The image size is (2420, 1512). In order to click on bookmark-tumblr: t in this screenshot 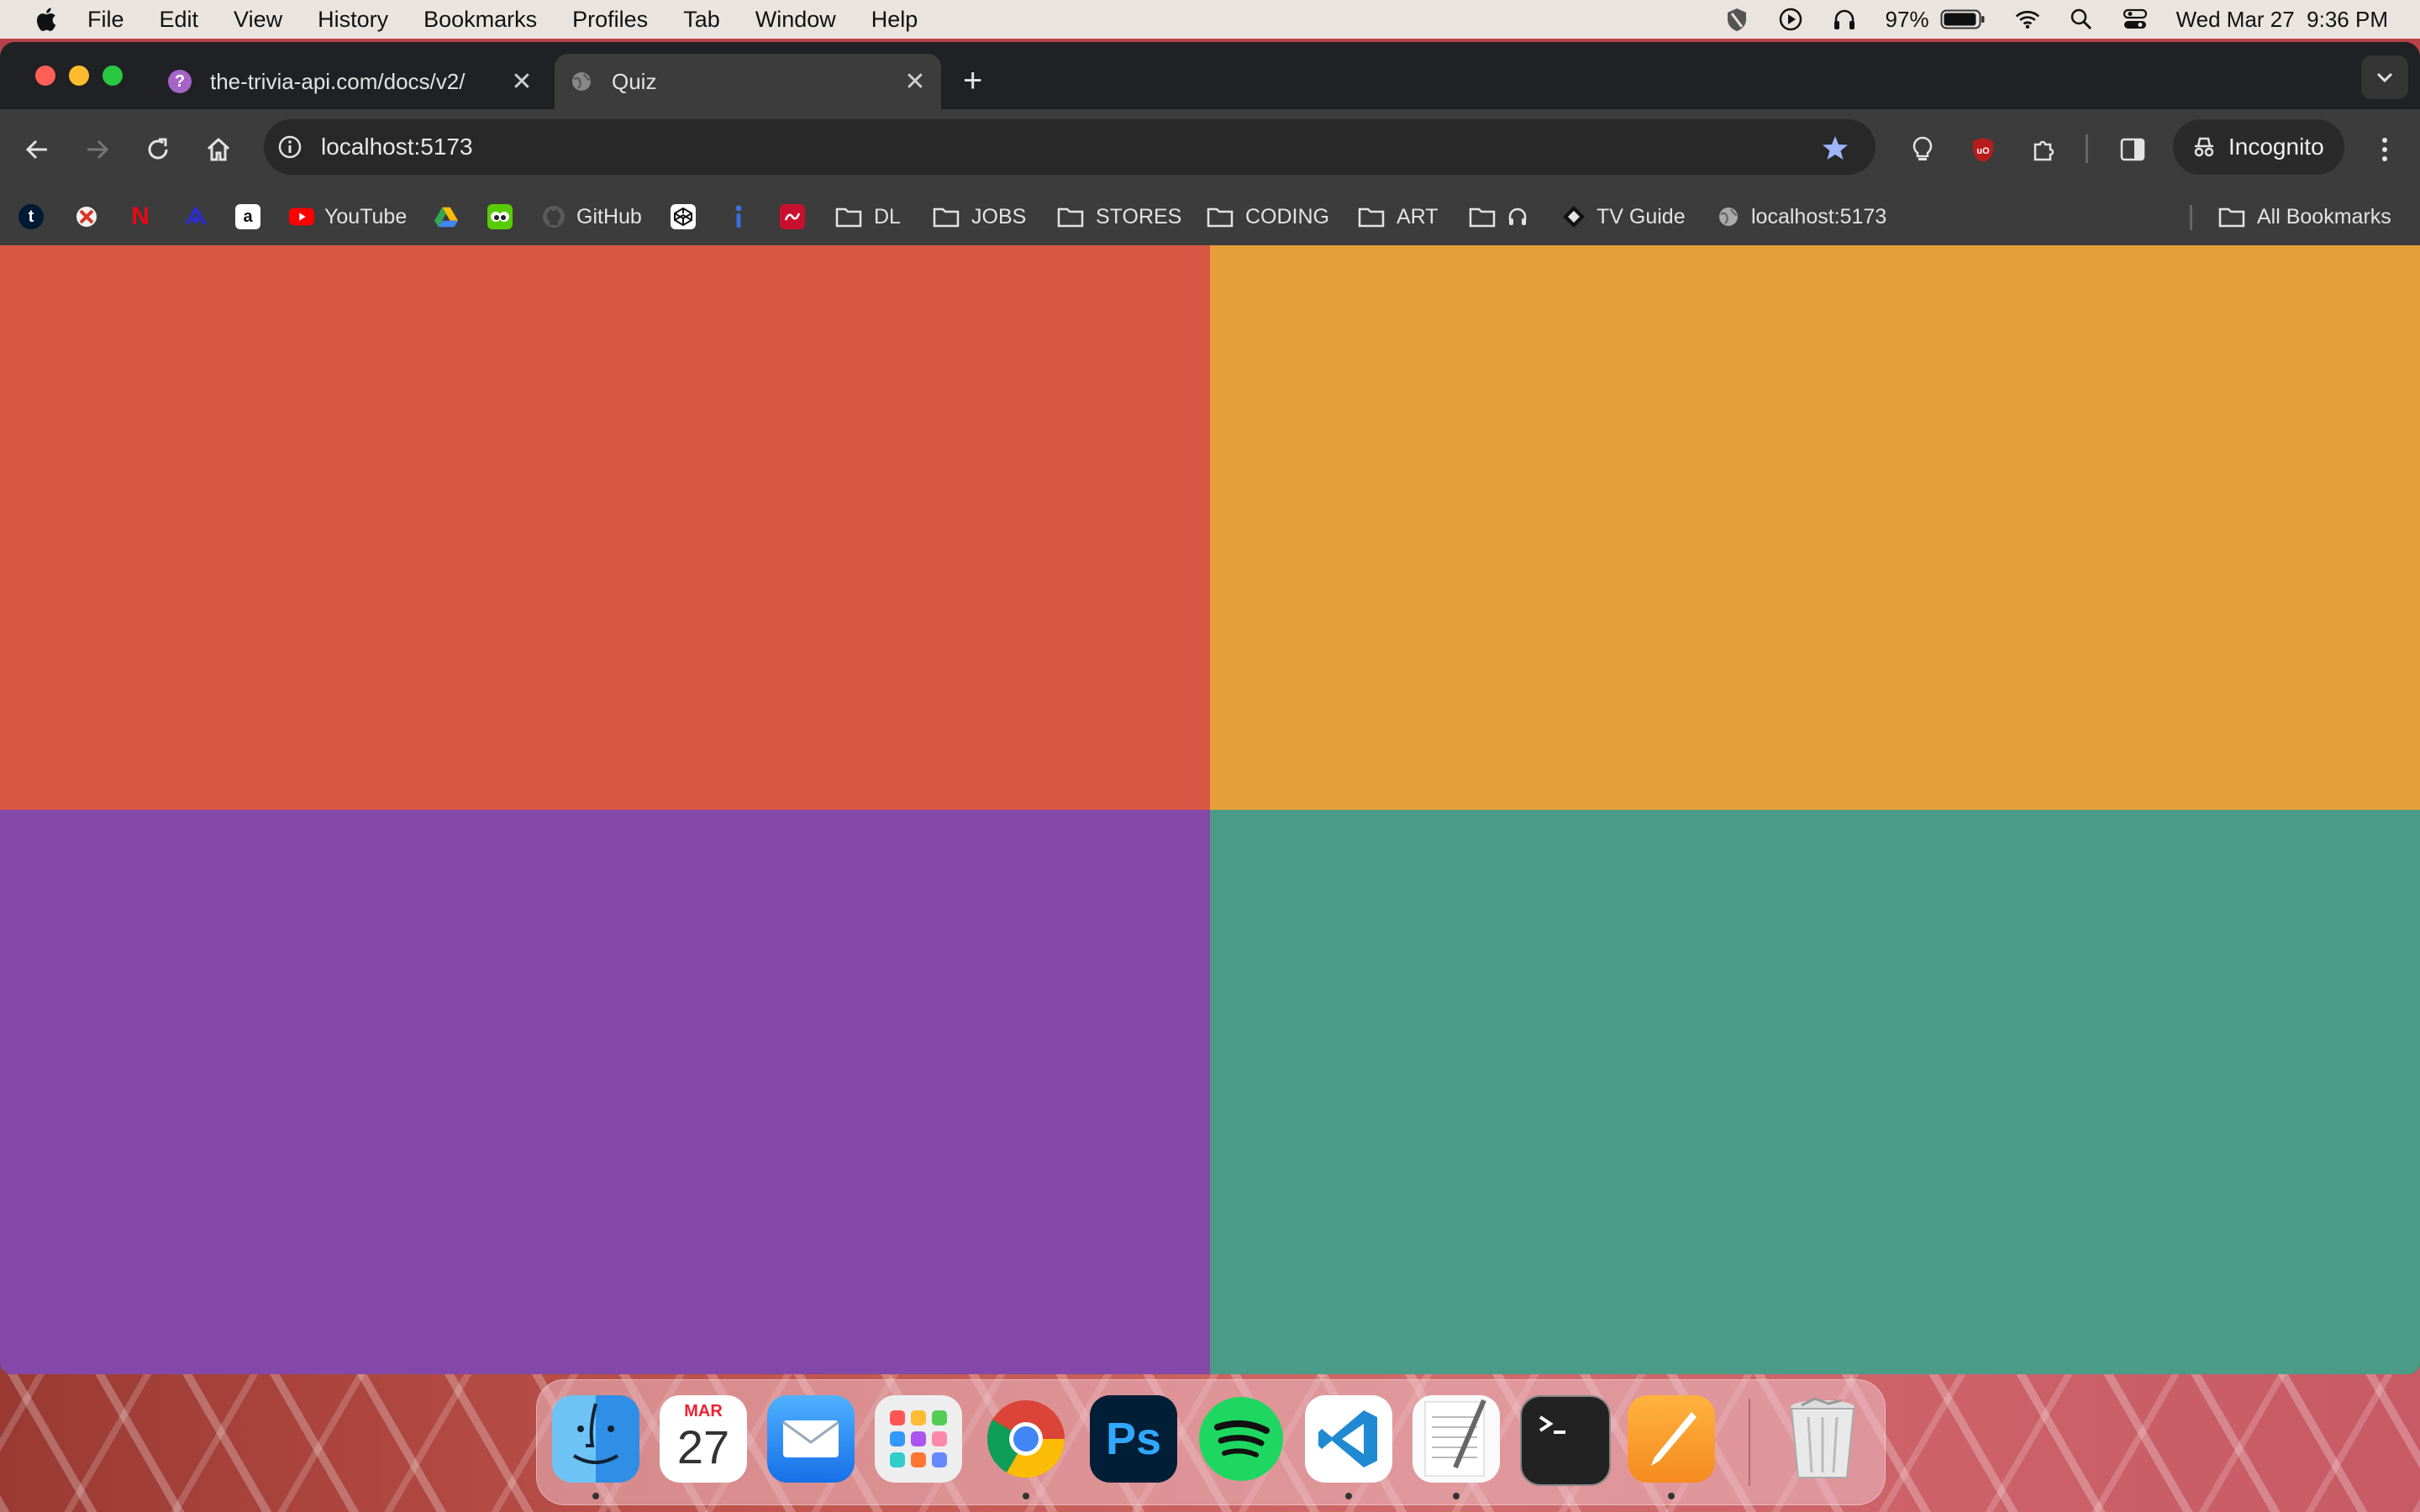, I will do `click(36, 217)`.